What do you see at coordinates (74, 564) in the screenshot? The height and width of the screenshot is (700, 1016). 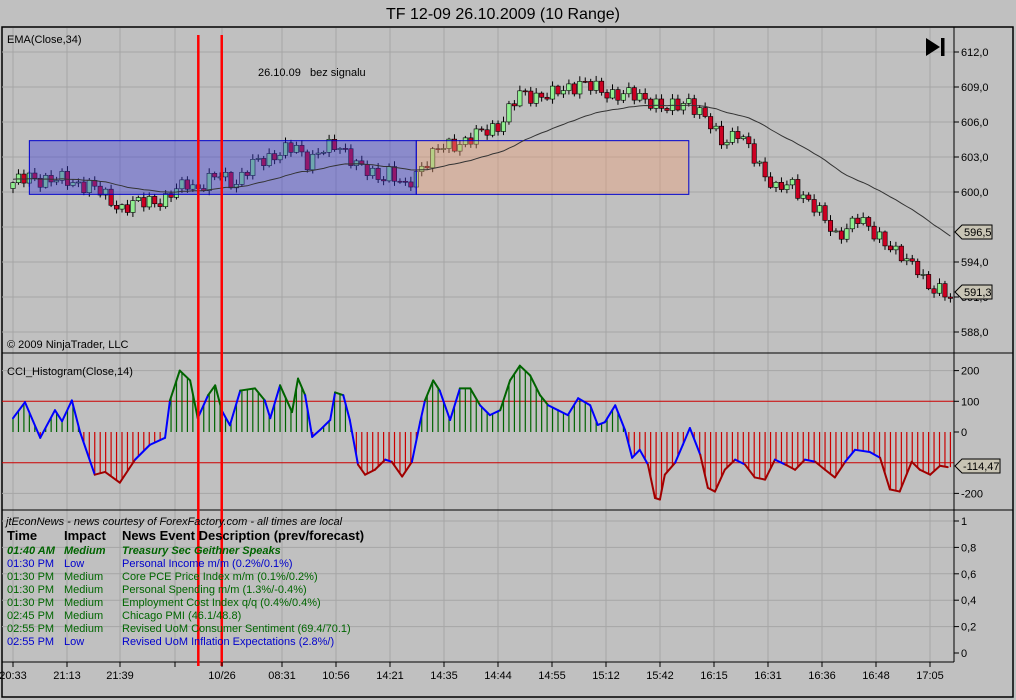 I see `news-impact: Low` at bounding box center [74, 564].